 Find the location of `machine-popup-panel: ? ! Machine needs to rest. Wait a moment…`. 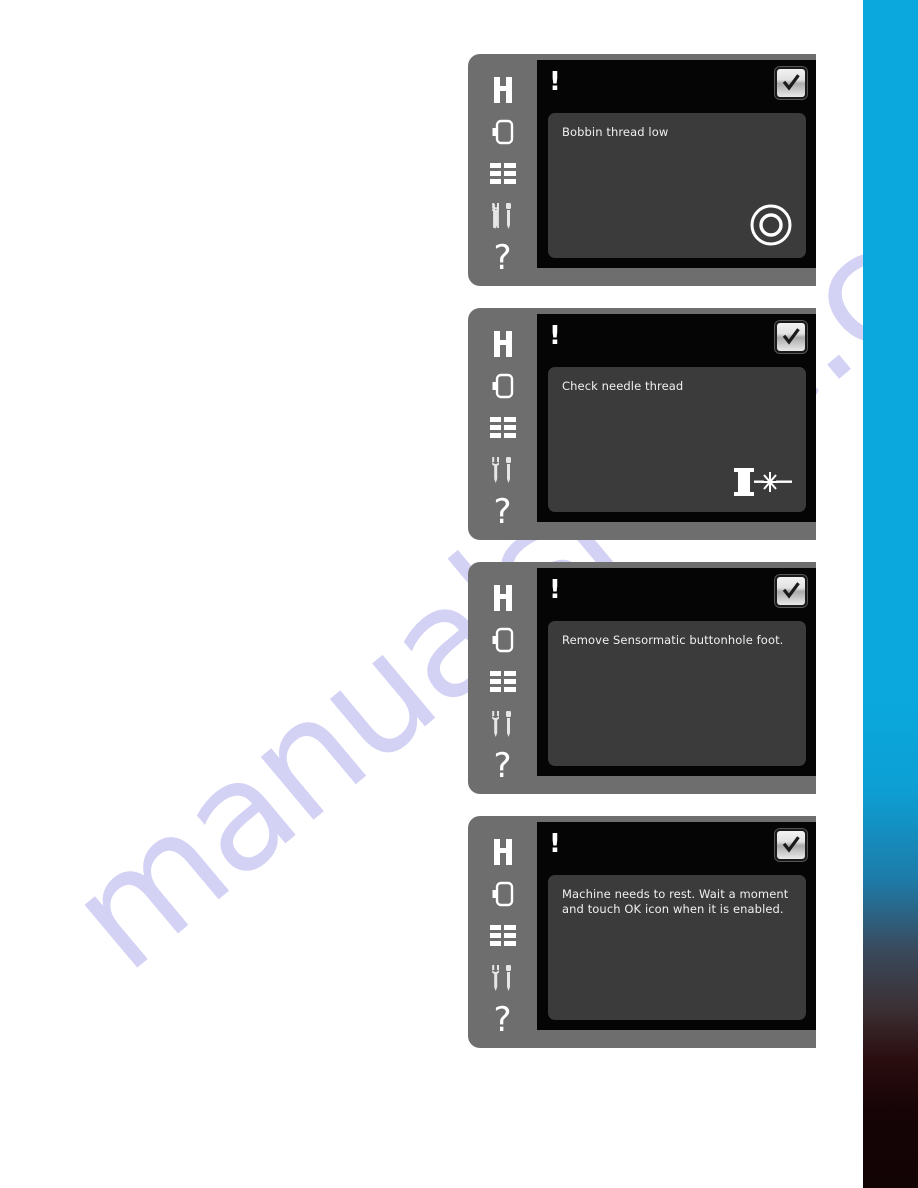

machine-popup-panel: ? ! Machine needs to rest. Wait a moment… is located at coordinates (642, 932).